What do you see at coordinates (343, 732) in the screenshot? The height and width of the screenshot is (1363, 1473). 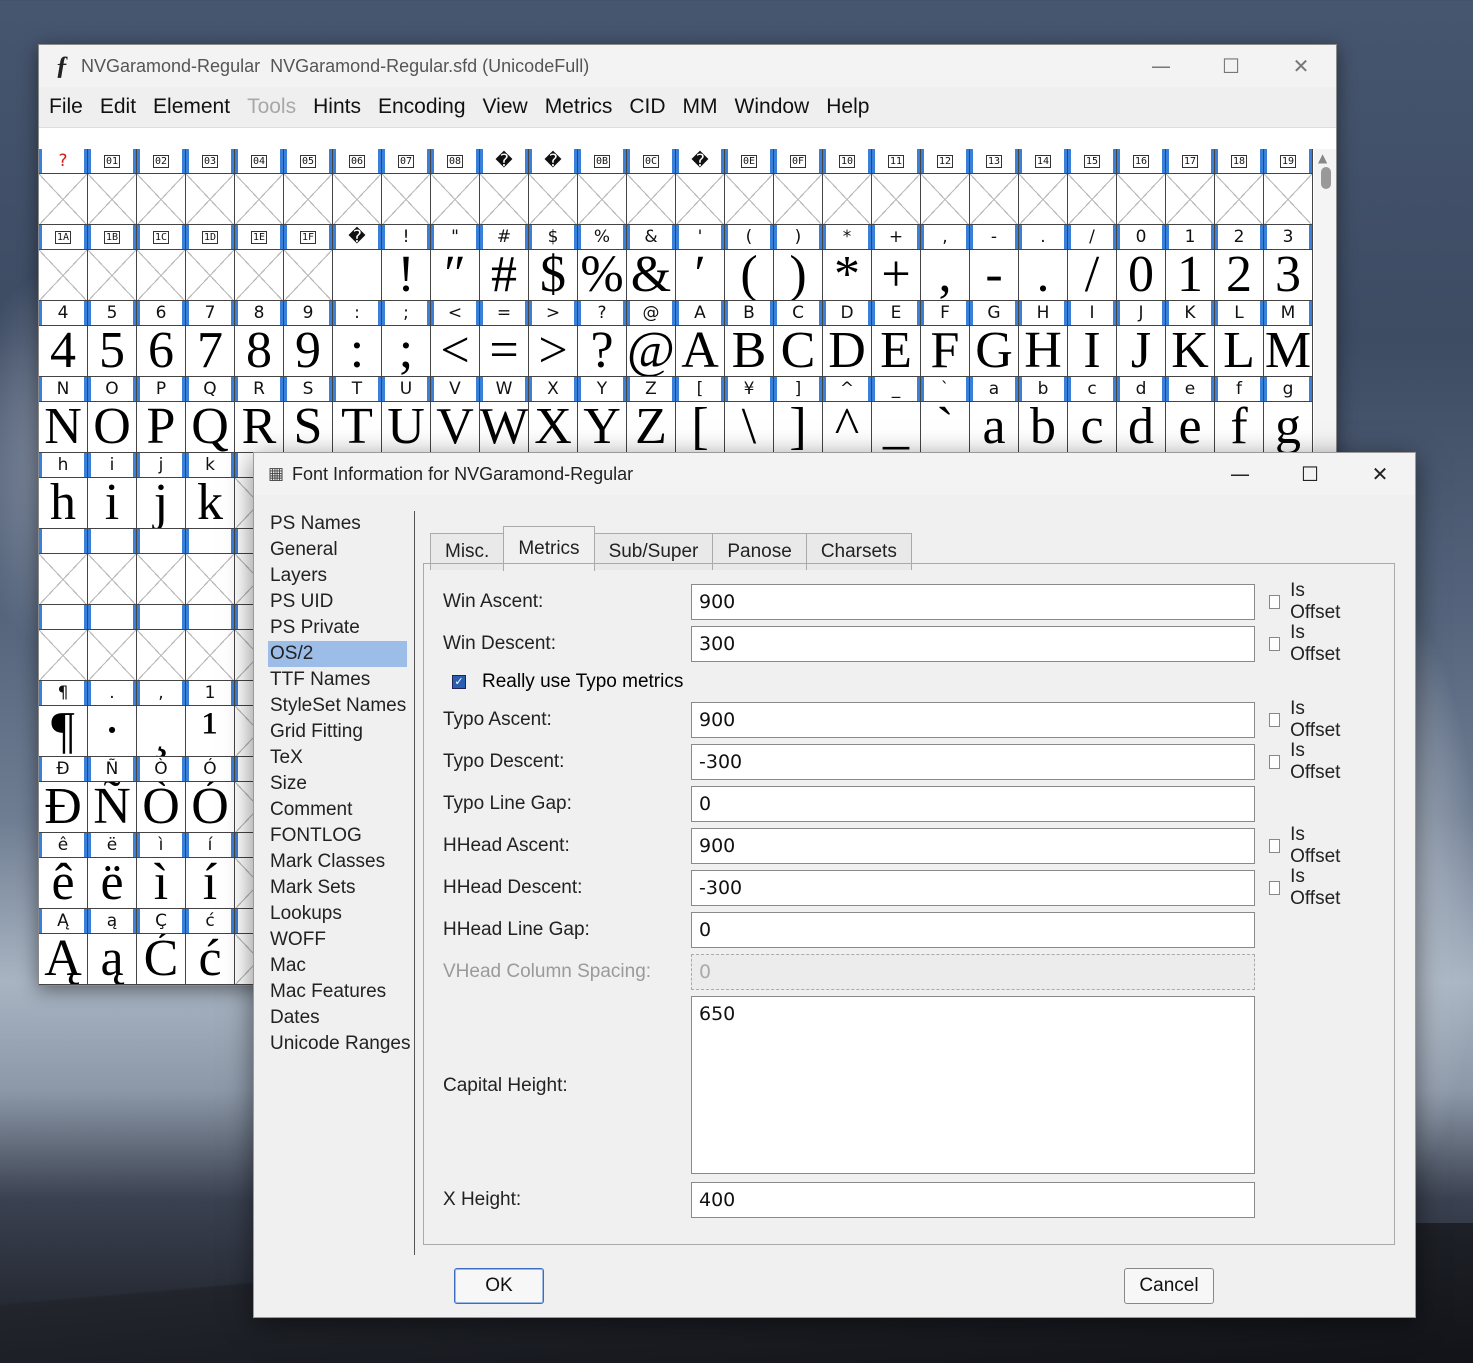 I see `section-item-grid-fitting: Grid Fitting` at bounding box center [343, 732].